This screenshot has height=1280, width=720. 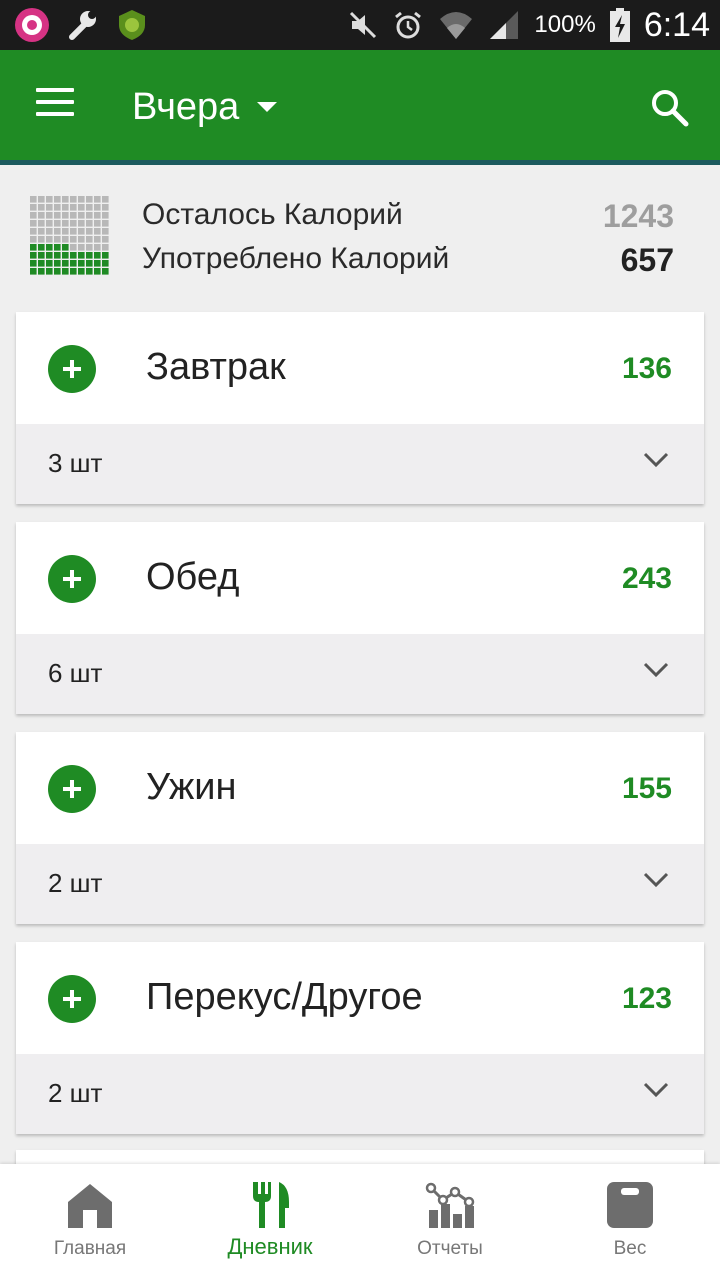 What do you see at coordinates (630, 1222) in the screenshot?
I see `nav-weight: Вес` at bounding box center [630, 1222].